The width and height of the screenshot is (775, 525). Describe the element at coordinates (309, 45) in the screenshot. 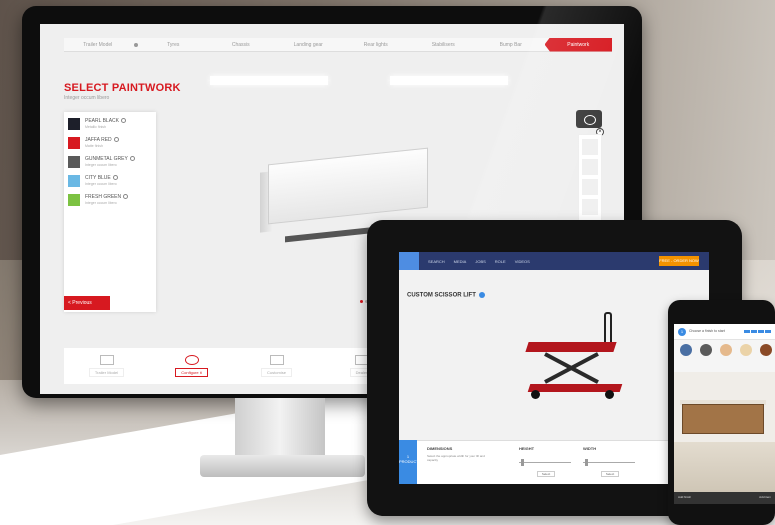

I see `step-landing-gear: Landing gear` at that location.